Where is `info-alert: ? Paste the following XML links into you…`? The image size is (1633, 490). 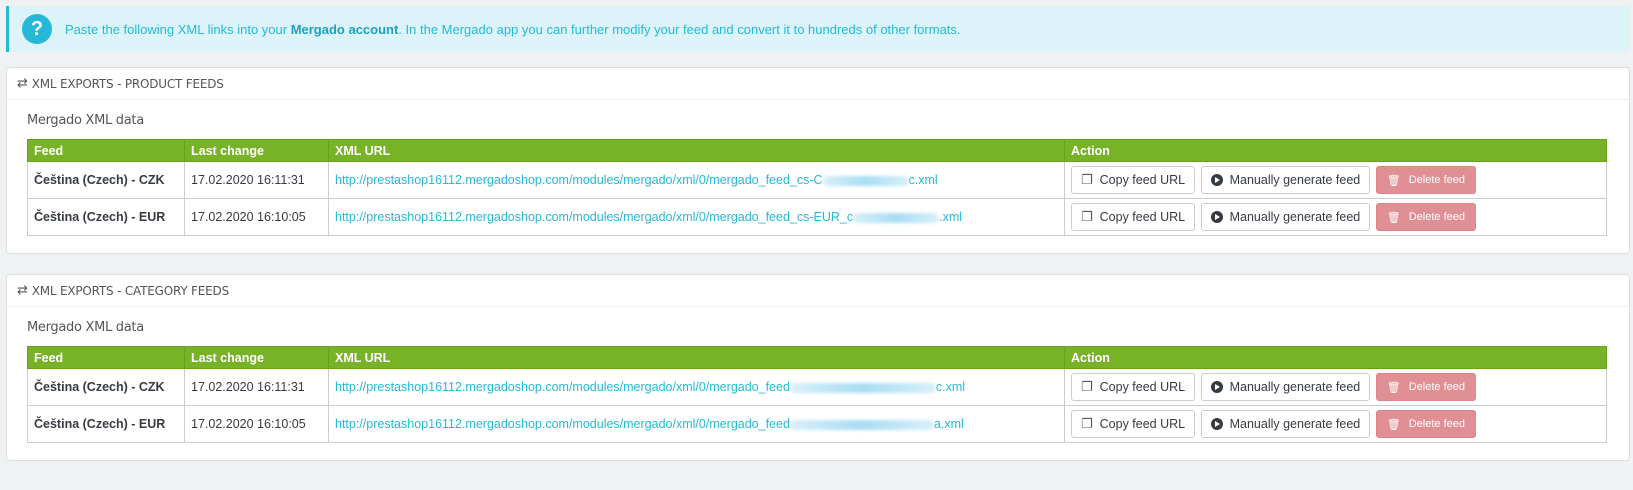
info-alert: ? Paste the following XML links into you… is located at coordinates (818, 29).